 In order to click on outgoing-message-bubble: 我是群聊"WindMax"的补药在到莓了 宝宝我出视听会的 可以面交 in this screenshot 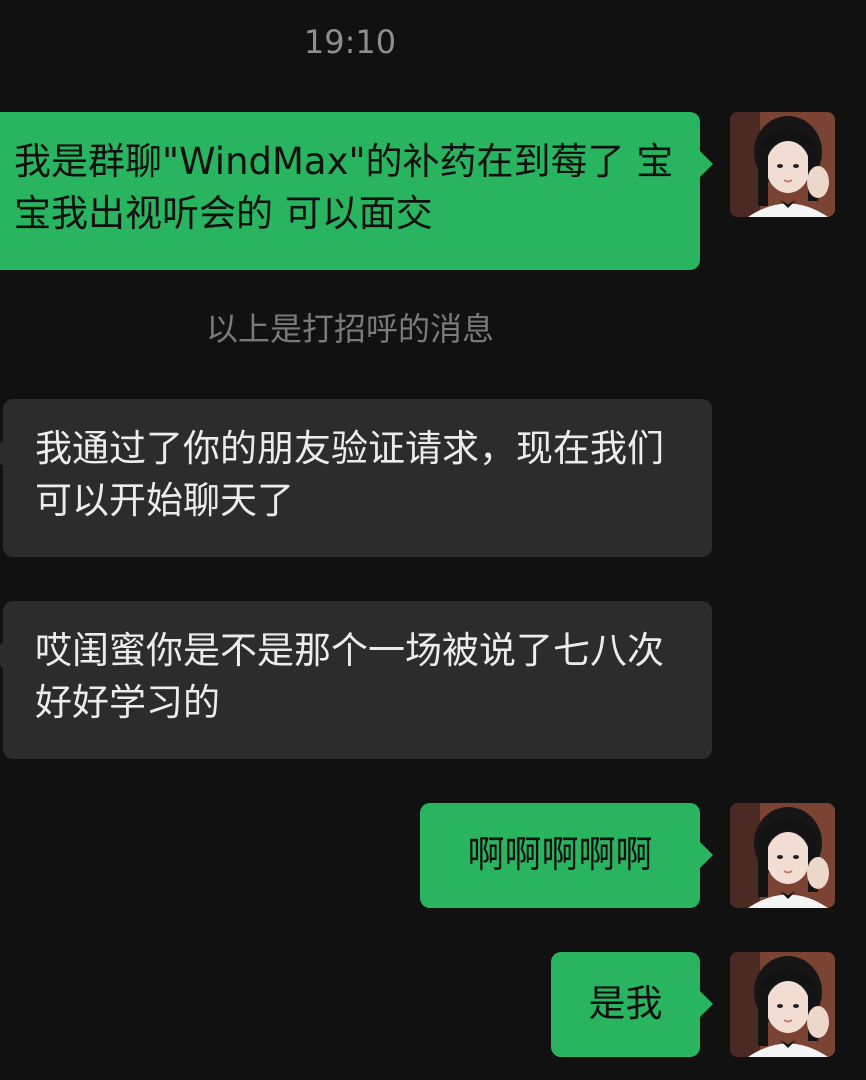, I will do `click(356, 191)`.